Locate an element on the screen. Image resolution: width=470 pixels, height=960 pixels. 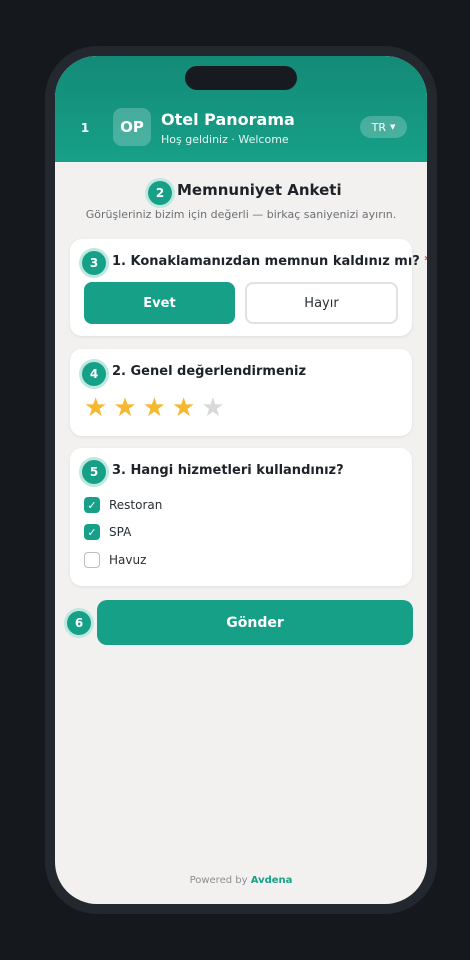
star-rating: ★ ★ ★ ★ ★ is located at coordinates (154, 408).